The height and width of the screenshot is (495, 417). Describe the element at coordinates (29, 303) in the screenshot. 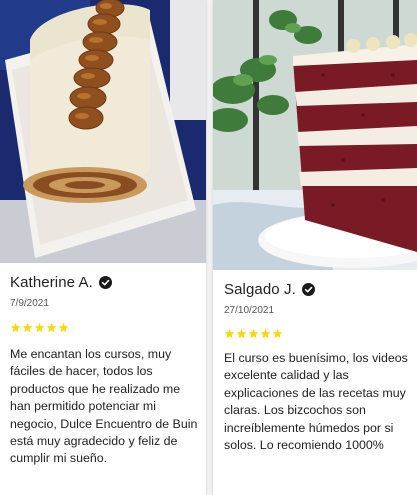

I see `review-date: 7/9/2021` at that location.